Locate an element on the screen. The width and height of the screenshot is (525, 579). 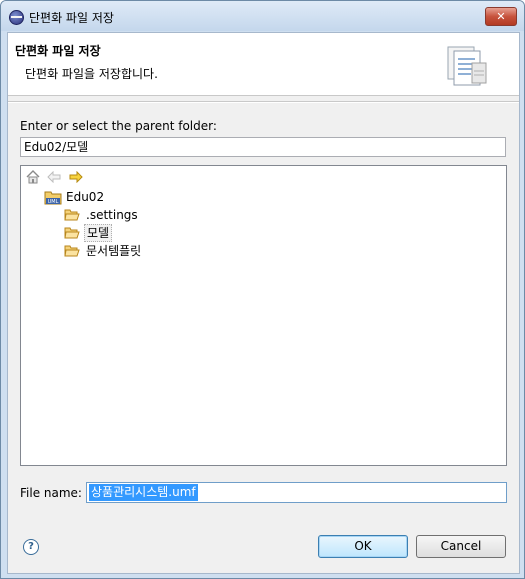
forward-arrow-icon is located at coordinates (76, 177).